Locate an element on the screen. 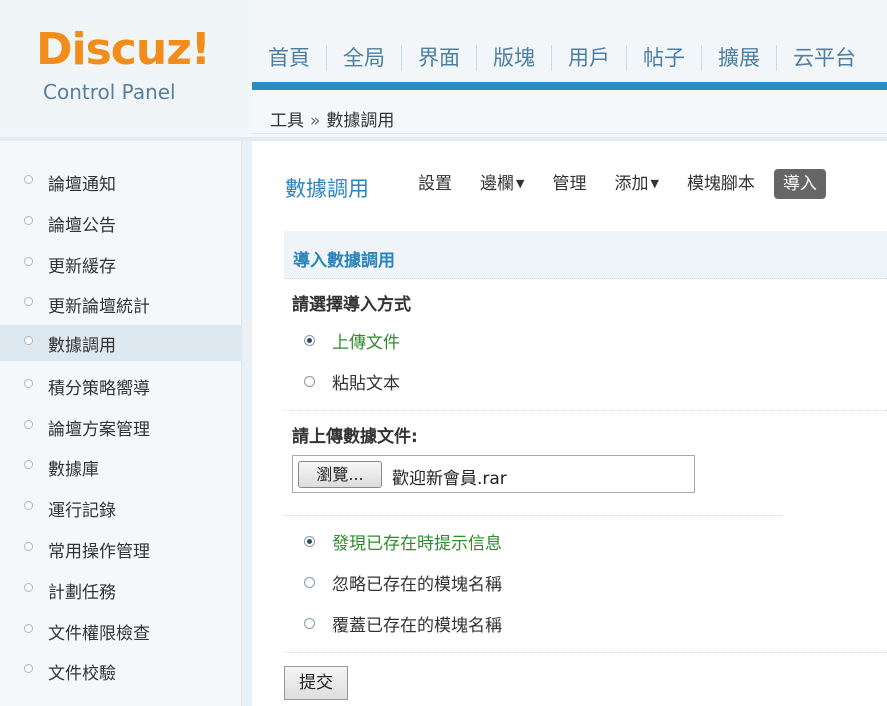 The width and height of the screenshot is (887, 706). tab-bar: 設置 邊欄 ▼ 管理 添加 ▼ 模塊腳本 導入 is located at coordinates (622, 184).